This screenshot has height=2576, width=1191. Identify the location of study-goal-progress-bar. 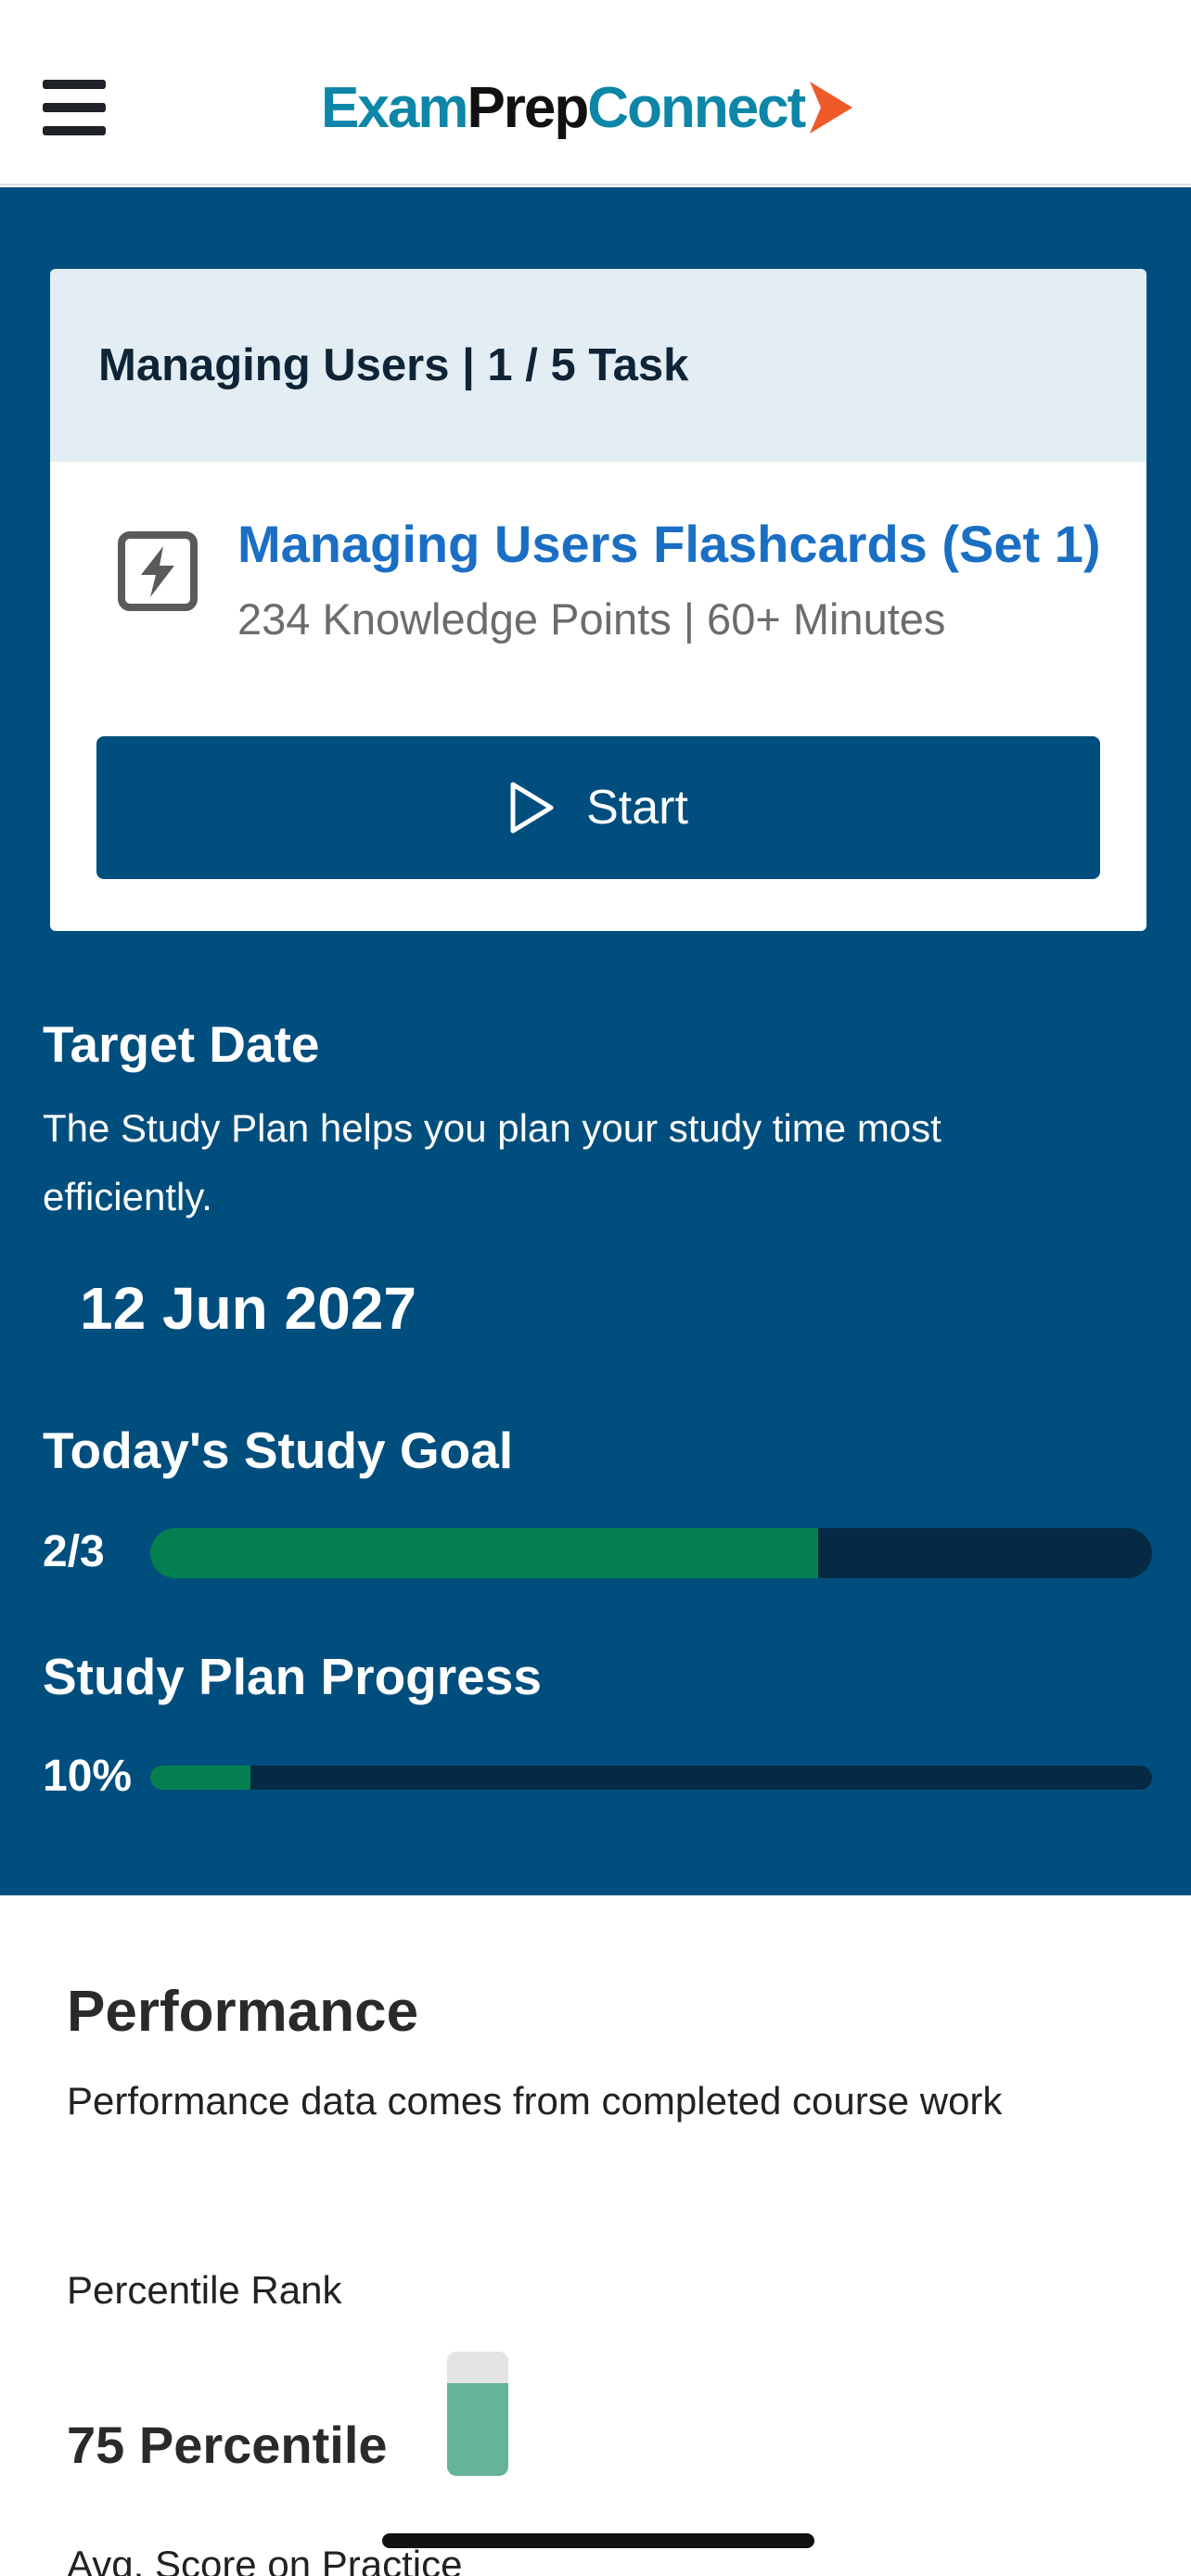
(651, 1553).